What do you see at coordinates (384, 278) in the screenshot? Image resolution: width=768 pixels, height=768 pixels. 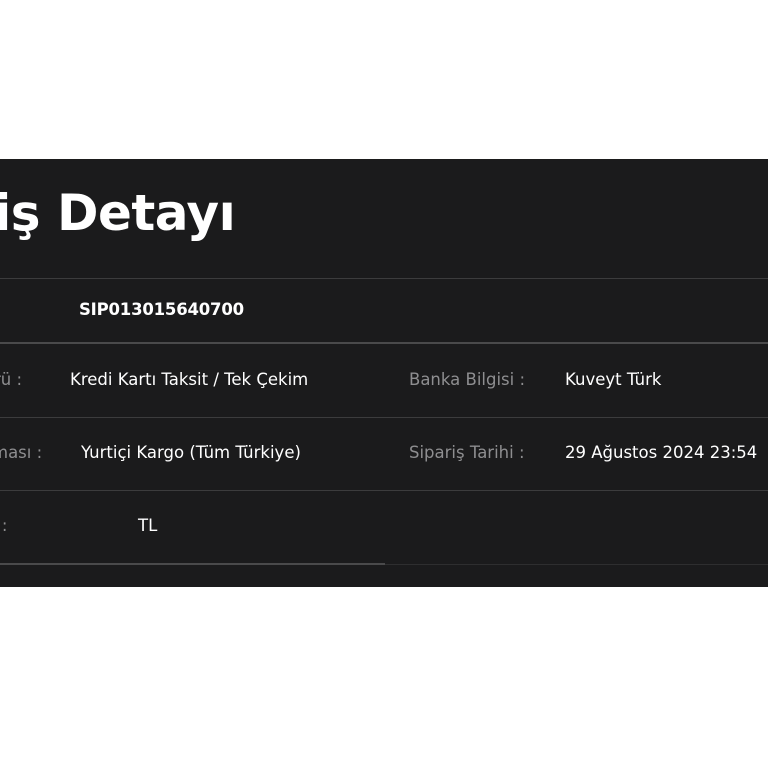 I see `title-divider` at bounding box center [384, 278].